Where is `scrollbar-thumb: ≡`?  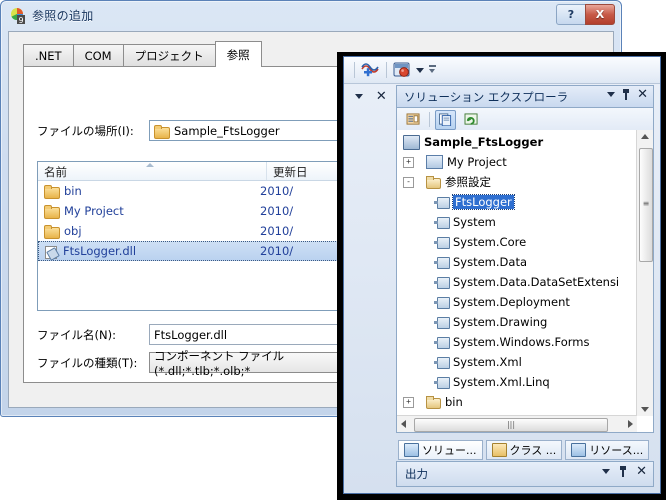 scrollbar-thumb: ≡ is located at coordinates (646, 205).